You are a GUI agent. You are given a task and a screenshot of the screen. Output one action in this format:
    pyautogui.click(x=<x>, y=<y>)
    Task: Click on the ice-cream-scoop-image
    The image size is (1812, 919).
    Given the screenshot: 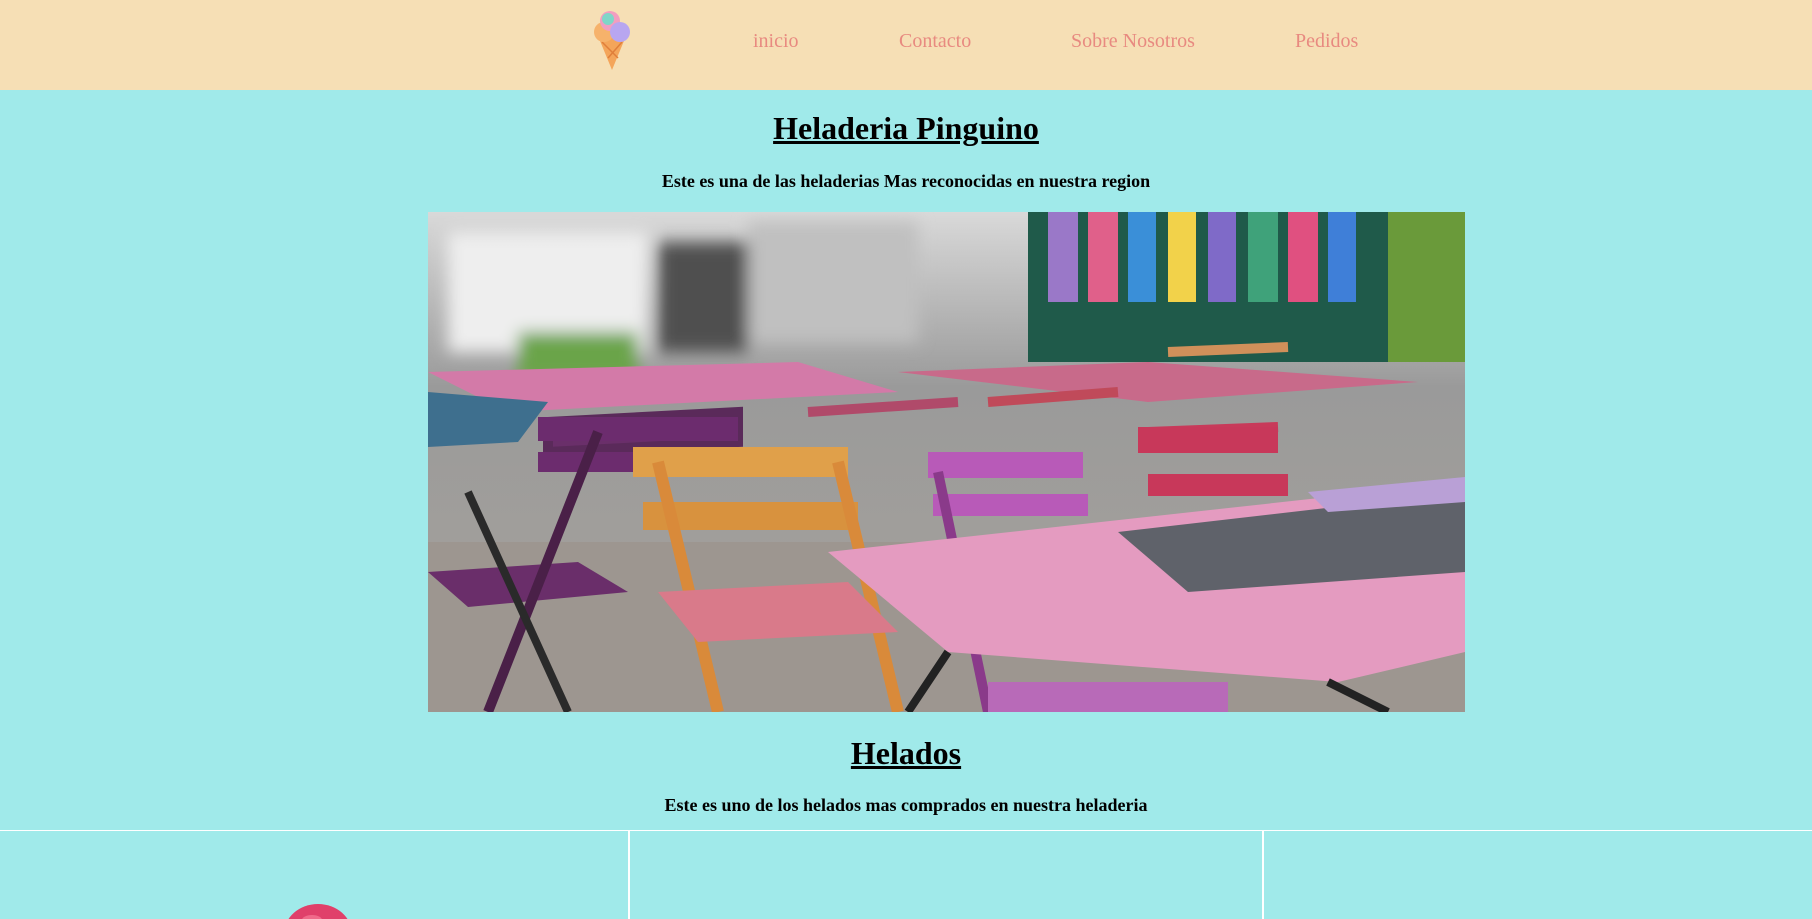 What is the action you would take?
    pyautogui.click(x=318, y=911)
    